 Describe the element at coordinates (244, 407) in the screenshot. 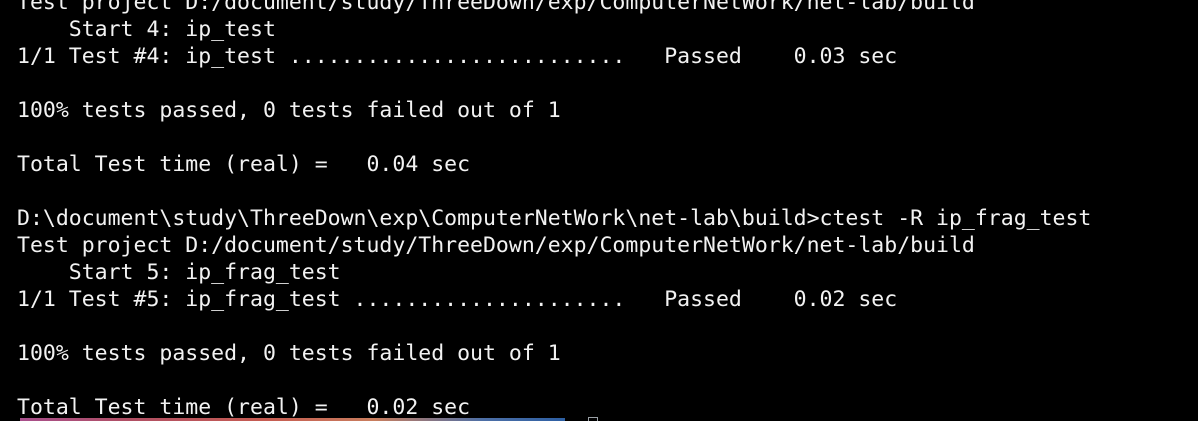

I see `terminal-line: Total Test time (real) = 0.02 sec` at that location.